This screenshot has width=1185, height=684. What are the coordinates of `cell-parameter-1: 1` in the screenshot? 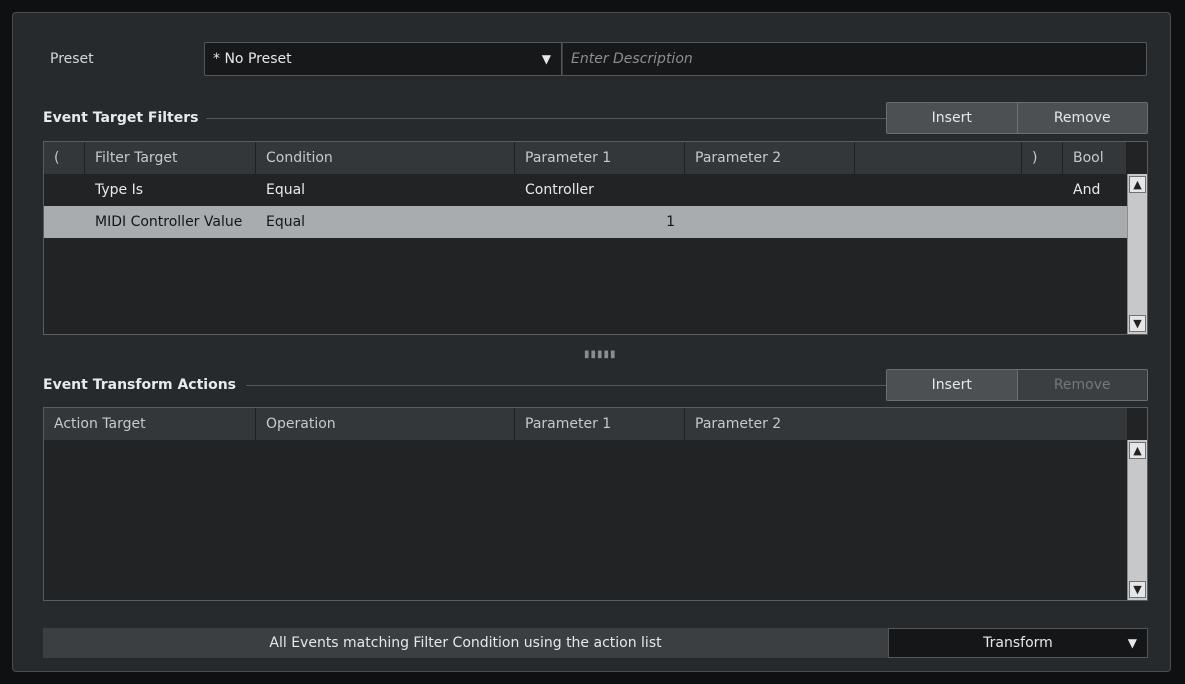 It's located at (600, 222).